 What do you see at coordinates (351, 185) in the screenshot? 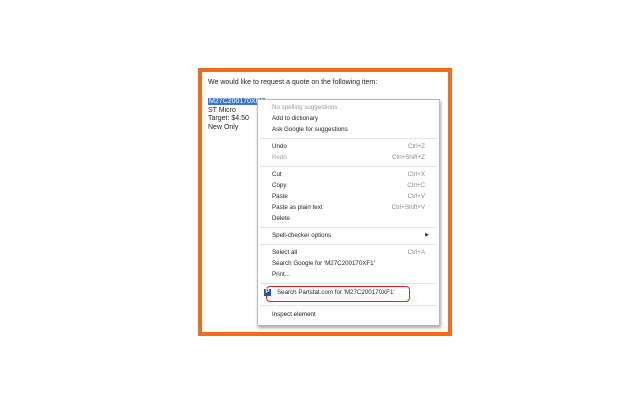
I see `menu-item-copy: Copy Ctrl+C` at bounding box center [351, 185].